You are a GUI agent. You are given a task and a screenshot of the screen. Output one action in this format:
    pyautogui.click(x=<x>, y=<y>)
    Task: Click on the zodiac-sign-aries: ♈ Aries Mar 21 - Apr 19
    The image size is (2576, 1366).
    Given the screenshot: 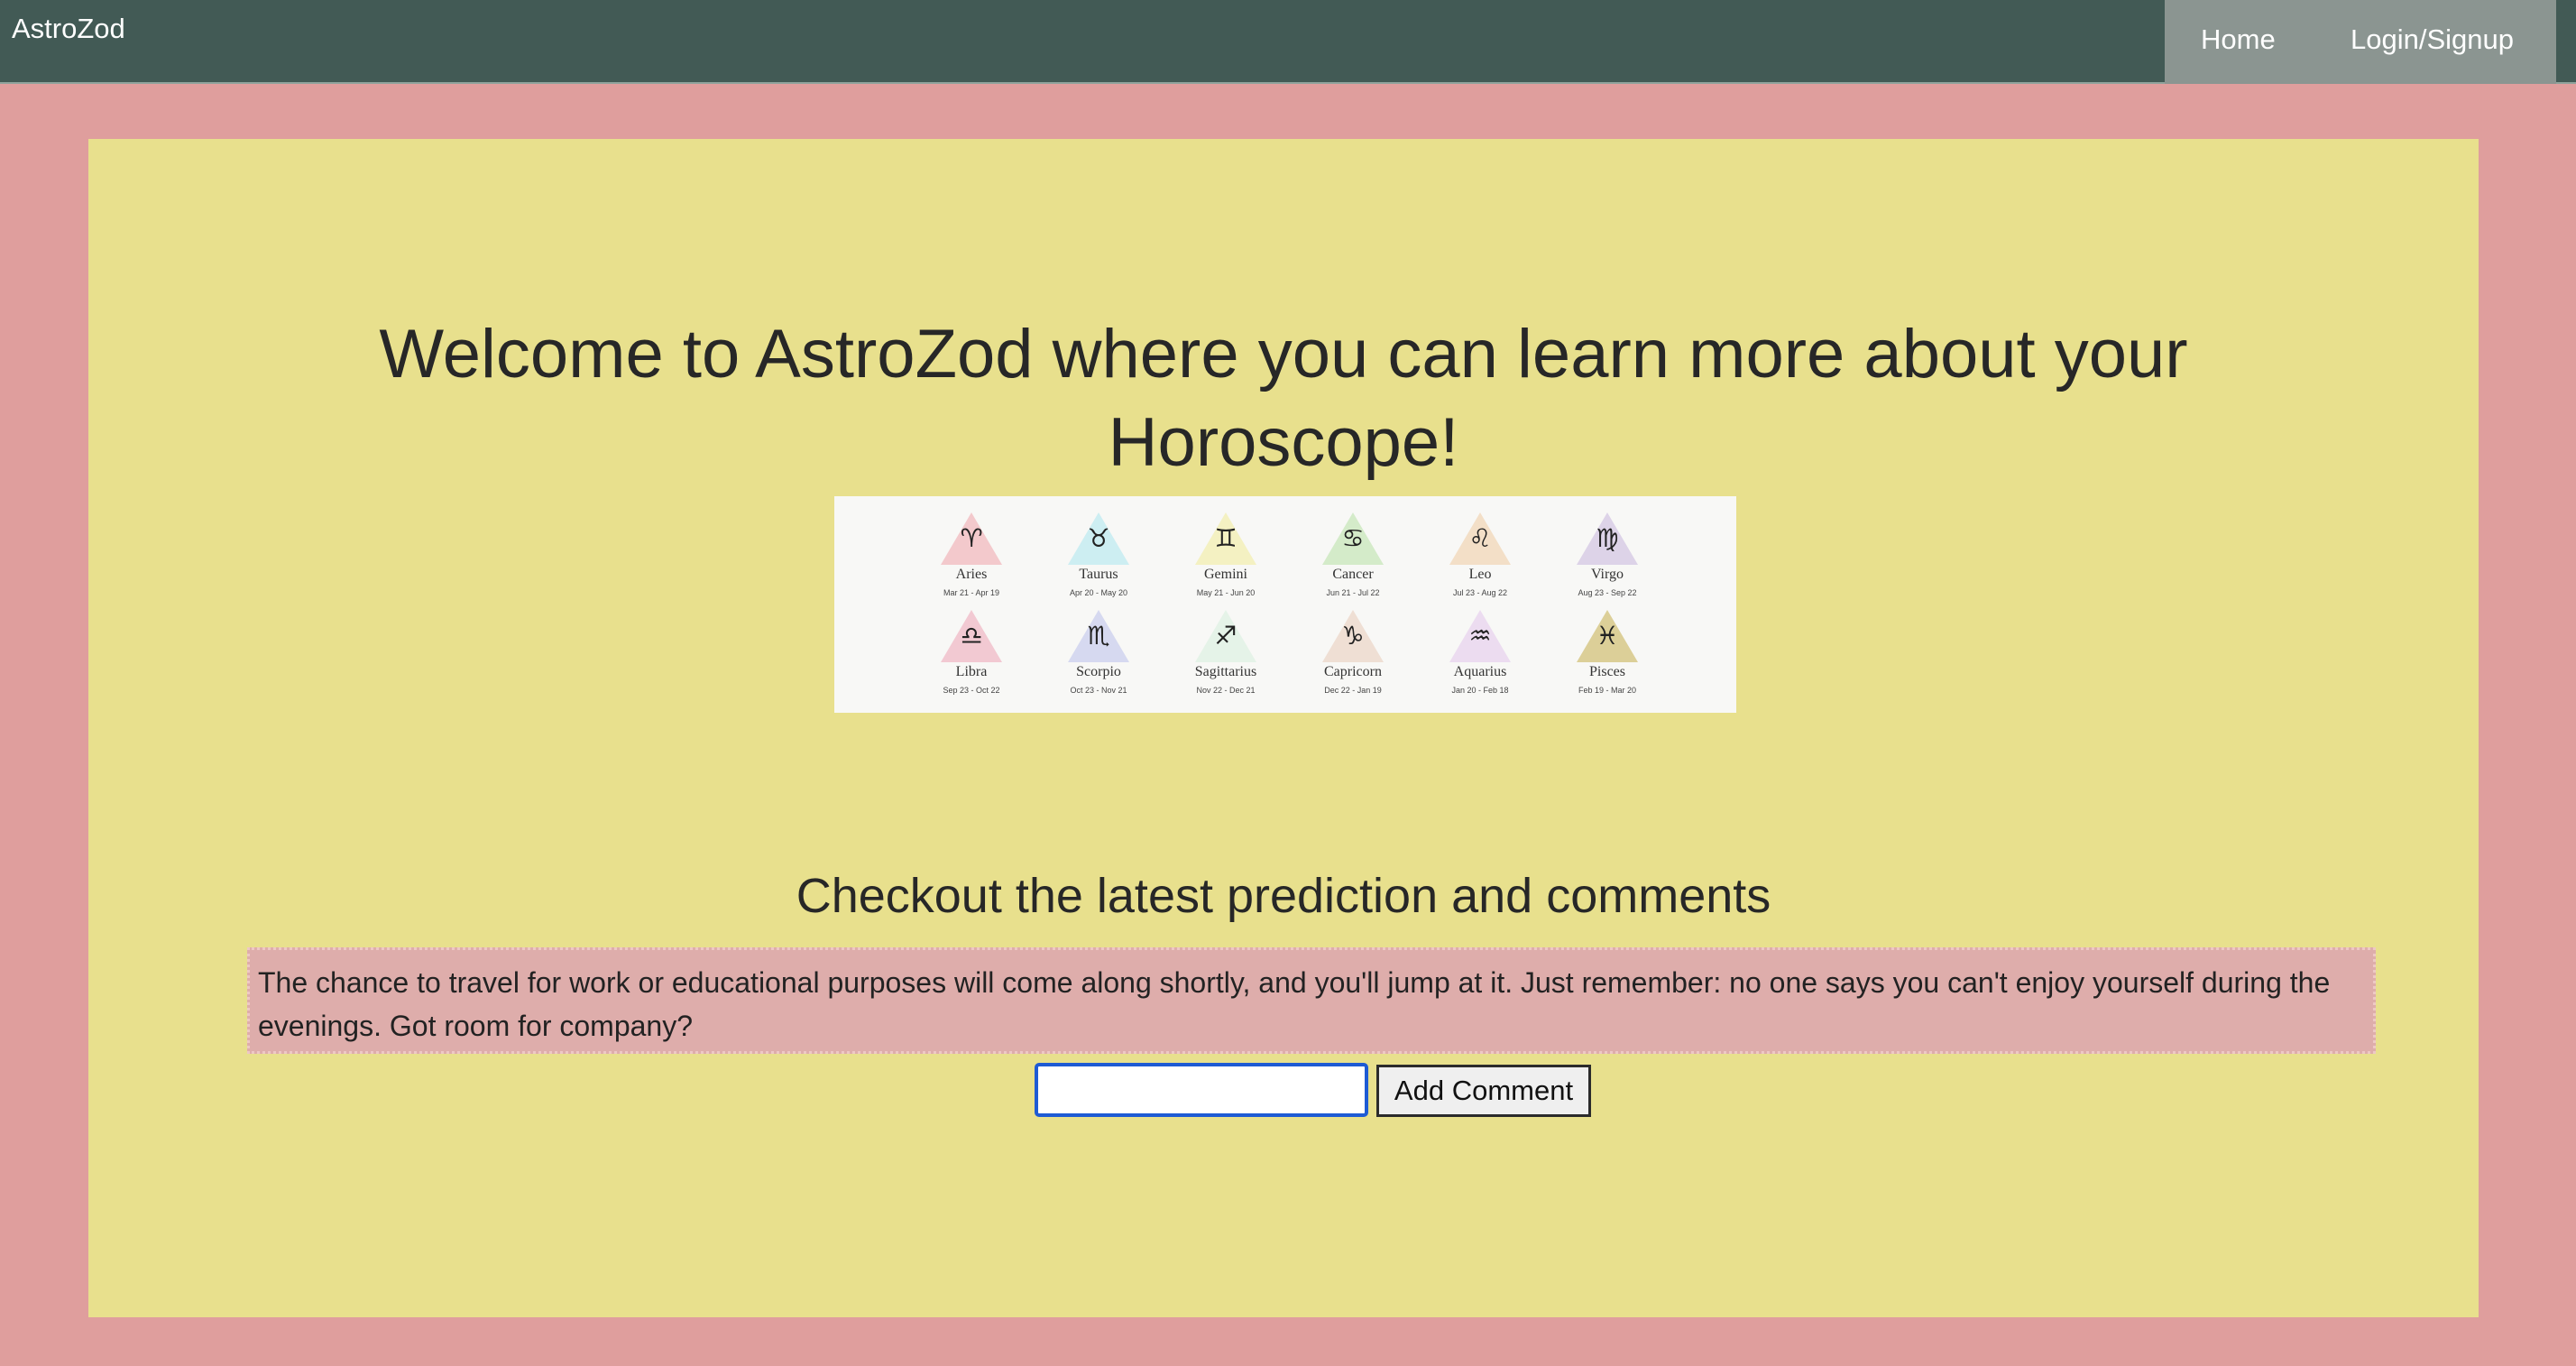 What is the action you would take?
    pyautogui.click(x=971, y=563)
    